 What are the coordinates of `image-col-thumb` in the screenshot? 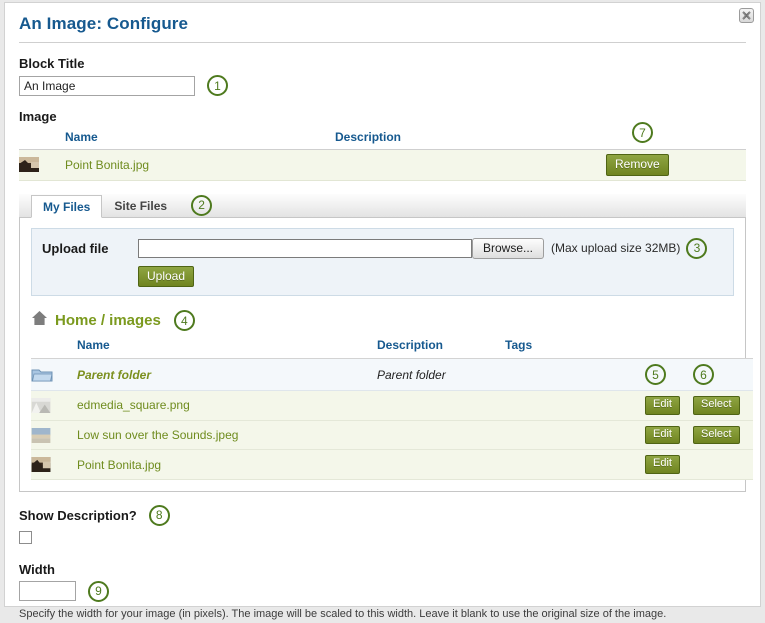 It's located at (42, 139).